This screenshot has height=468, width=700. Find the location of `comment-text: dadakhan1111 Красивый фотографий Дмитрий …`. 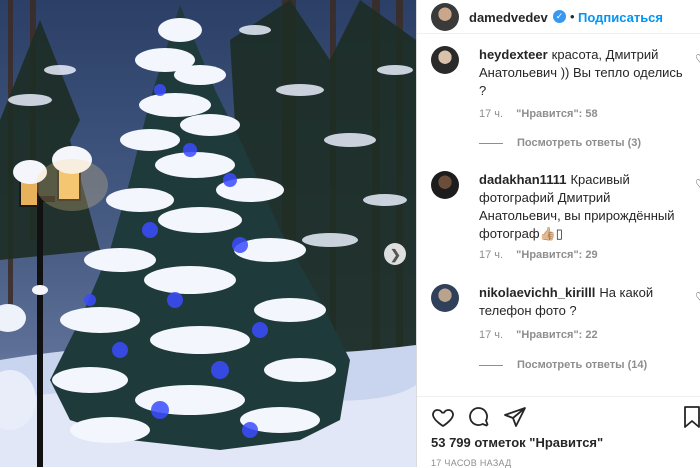

comment-text: dadakhan1111 Красивый фотографий Дмитрий … is located at coordinates (582, 207).